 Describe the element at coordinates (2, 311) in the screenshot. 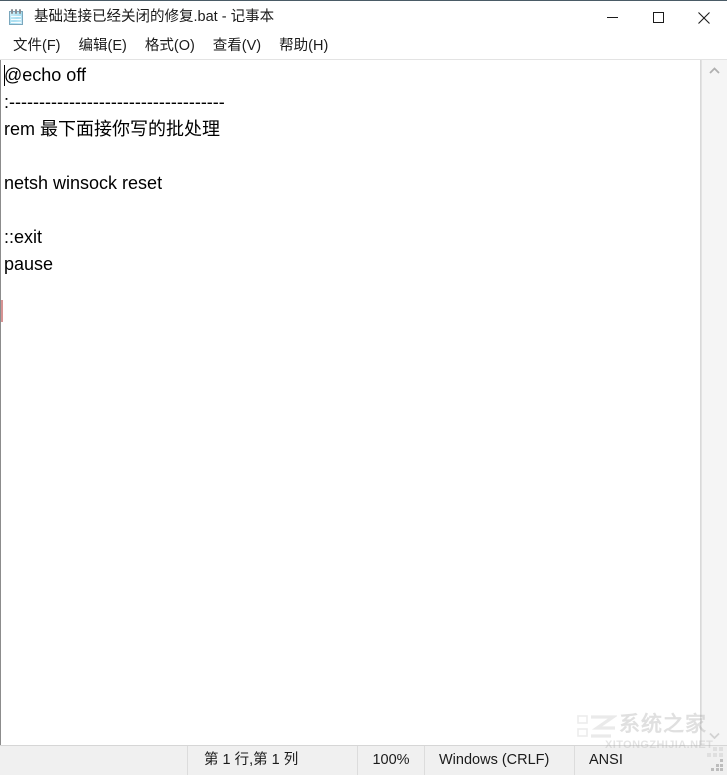

I see `edge-mark` at that location.